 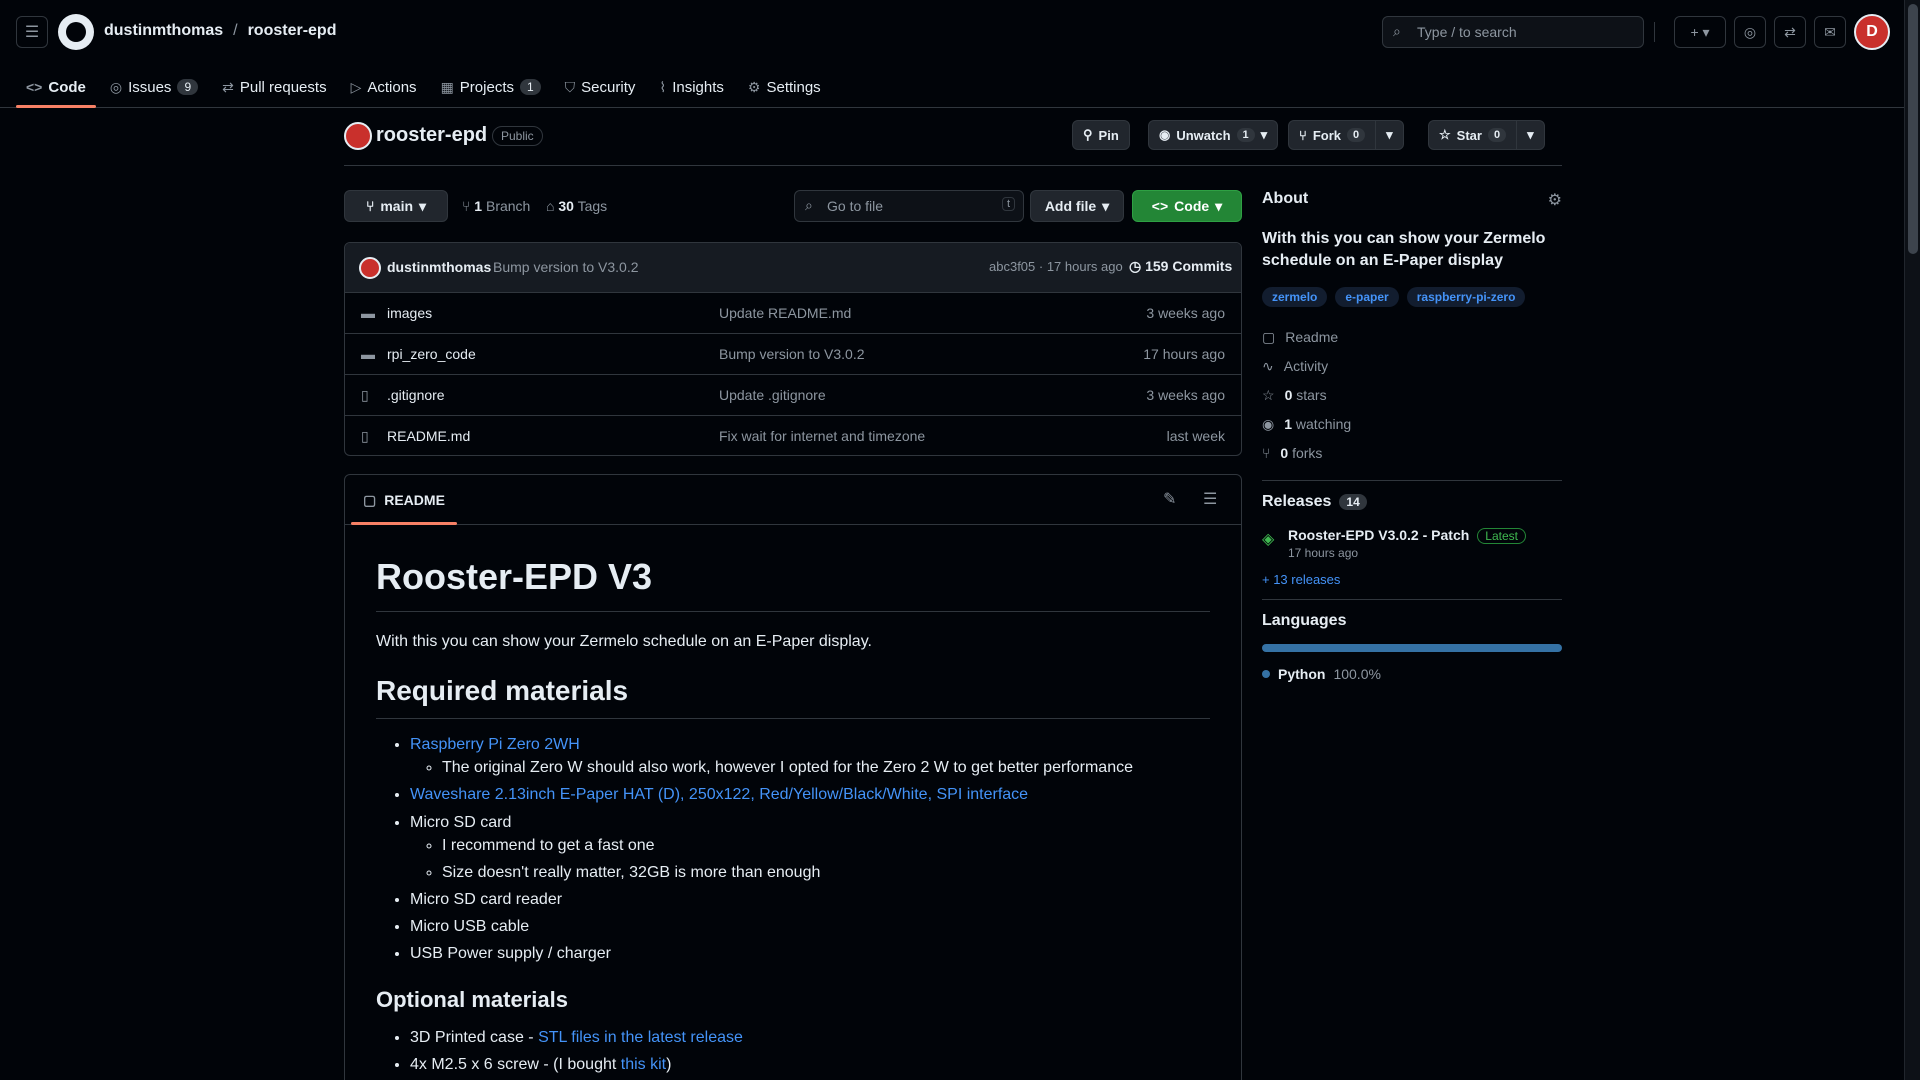 What do you see at coordinates (292, 31) in the screenshot?
I see `breadcrumb-repo: rooster-epd` at bounding box center [292, 31].